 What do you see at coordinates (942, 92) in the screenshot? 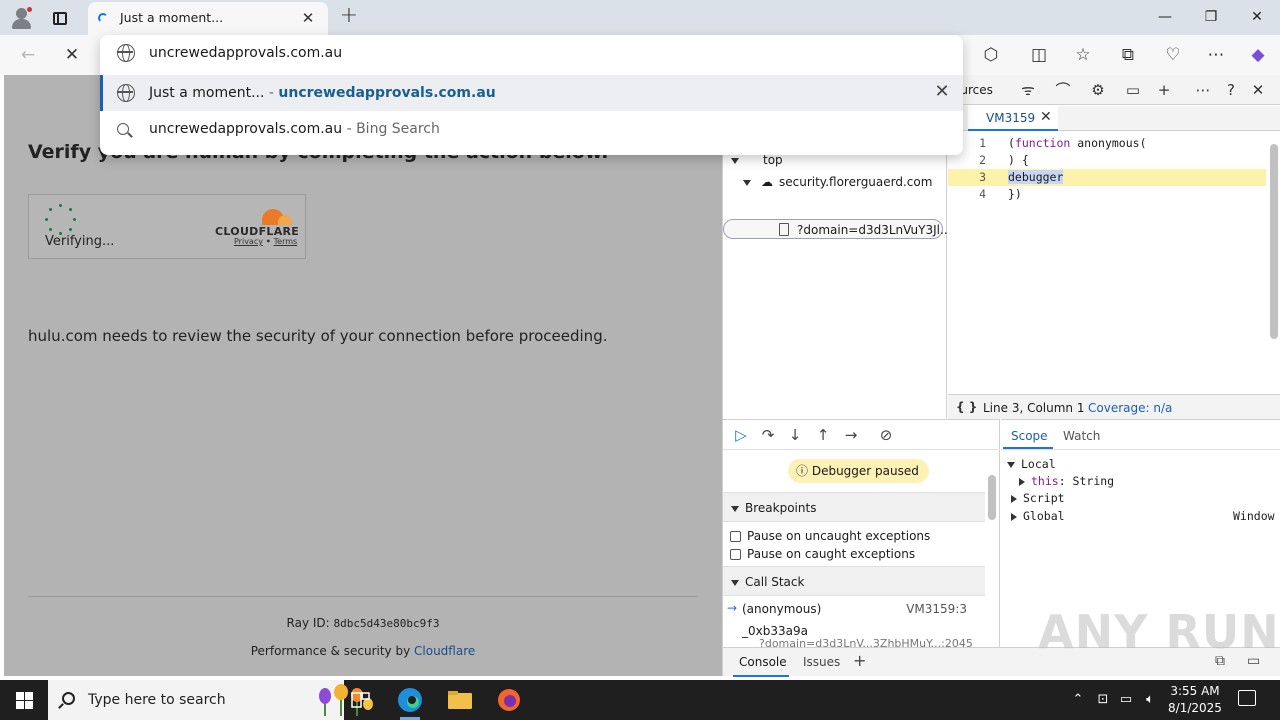
I see `remove-suggestion-icon: ✕` at bounding box center [942, 92].